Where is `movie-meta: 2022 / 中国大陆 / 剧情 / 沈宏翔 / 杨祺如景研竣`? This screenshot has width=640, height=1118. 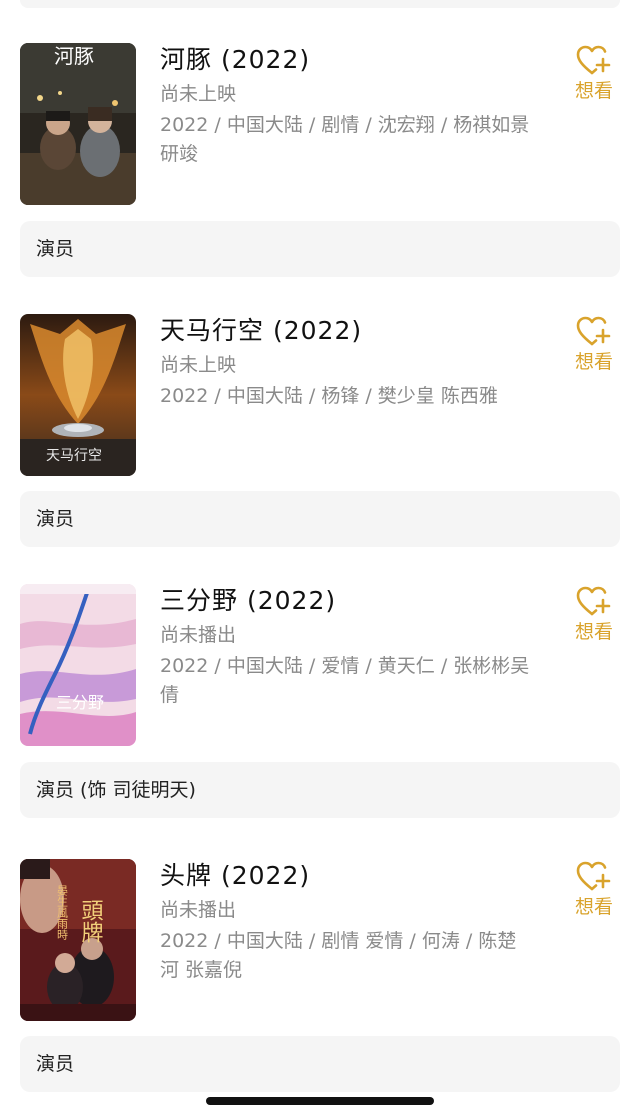
movie-meta: 2022 / 中国大陆 / 剧情 / 沈宏翔 / 杨祺如景研竣 is located at coordinates (345, 139).